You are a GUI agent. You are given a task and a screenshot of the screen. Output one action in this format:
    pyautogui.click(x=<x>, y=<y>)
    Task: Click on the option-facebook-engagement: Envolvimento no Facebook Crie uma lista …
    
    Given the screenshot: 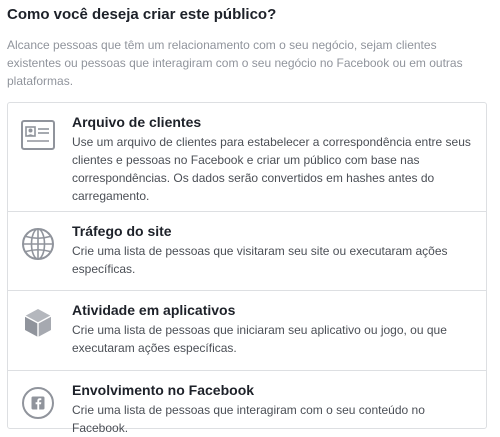 What is the action you would take?
    pyautogui.click(x=247, y=403)
    